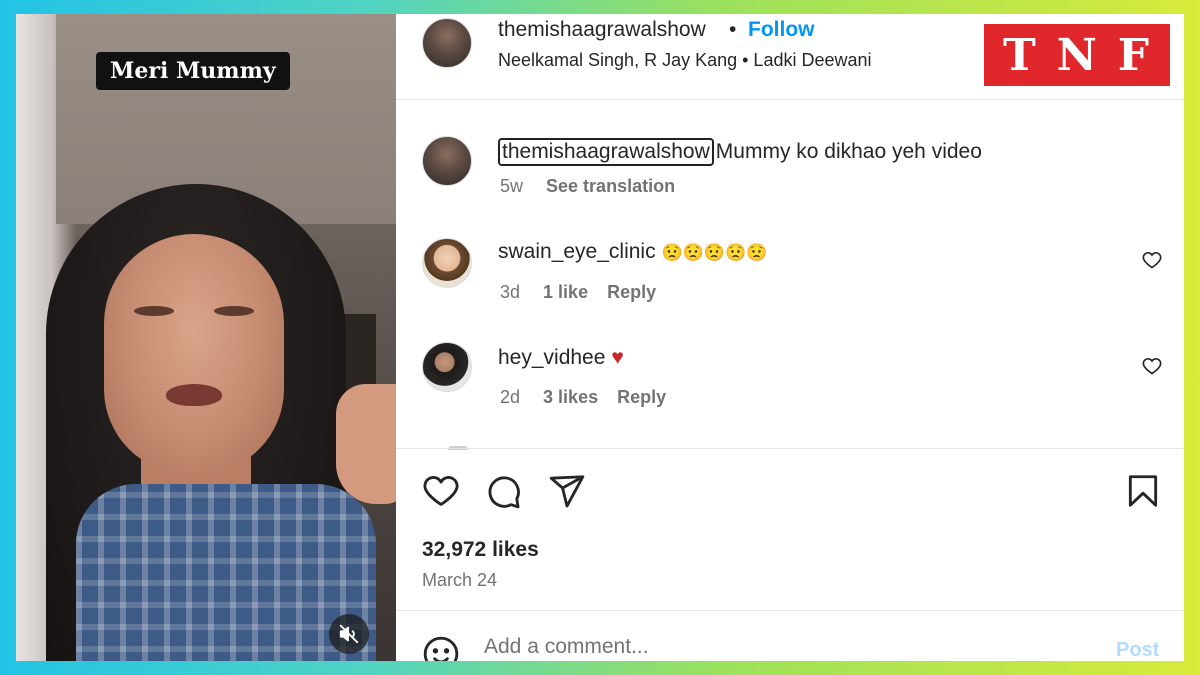 This screenshot has width=1200, height=675. I want to click on add-comment-input, so click(784, 647).